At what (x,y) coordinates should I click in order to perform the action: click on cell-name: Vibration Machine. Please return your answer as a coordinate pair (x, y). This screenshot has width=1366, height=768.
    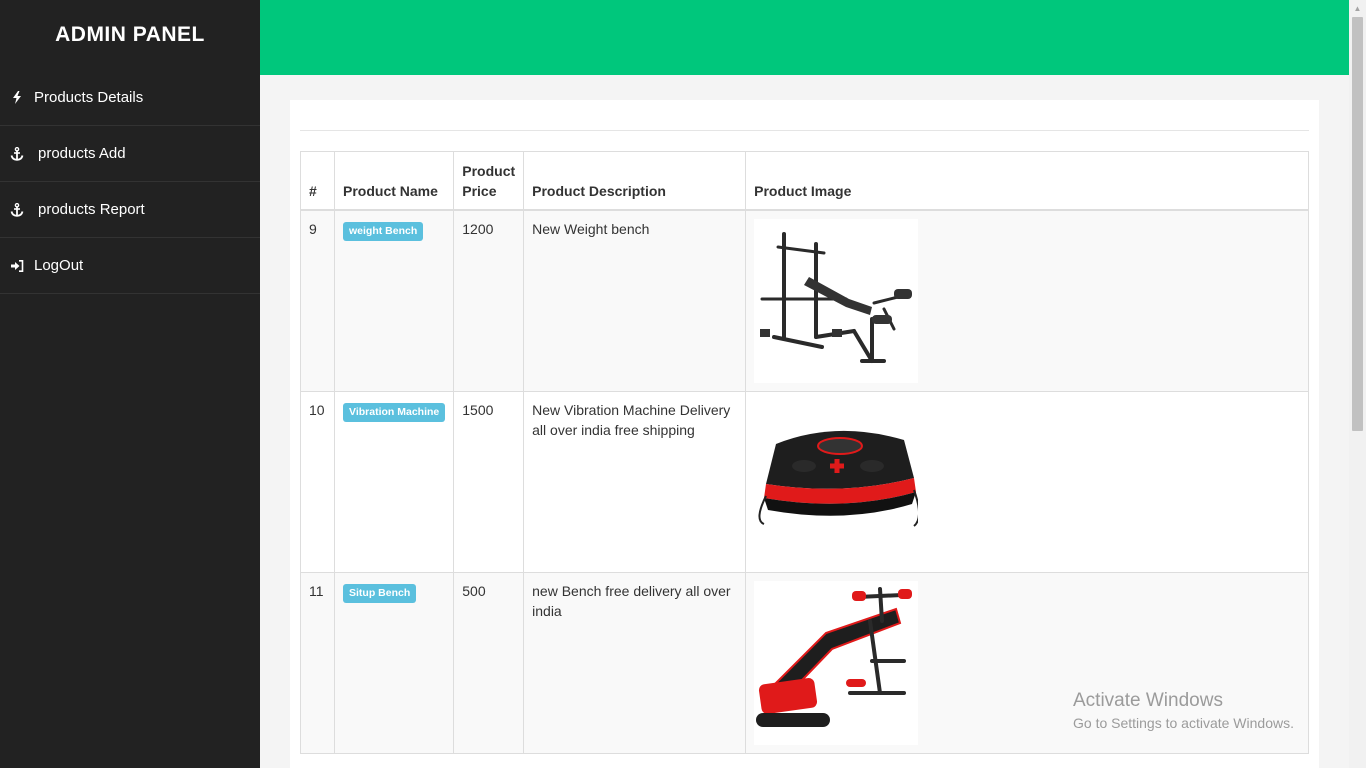
    Looking at the image, I should click on (394, 481).